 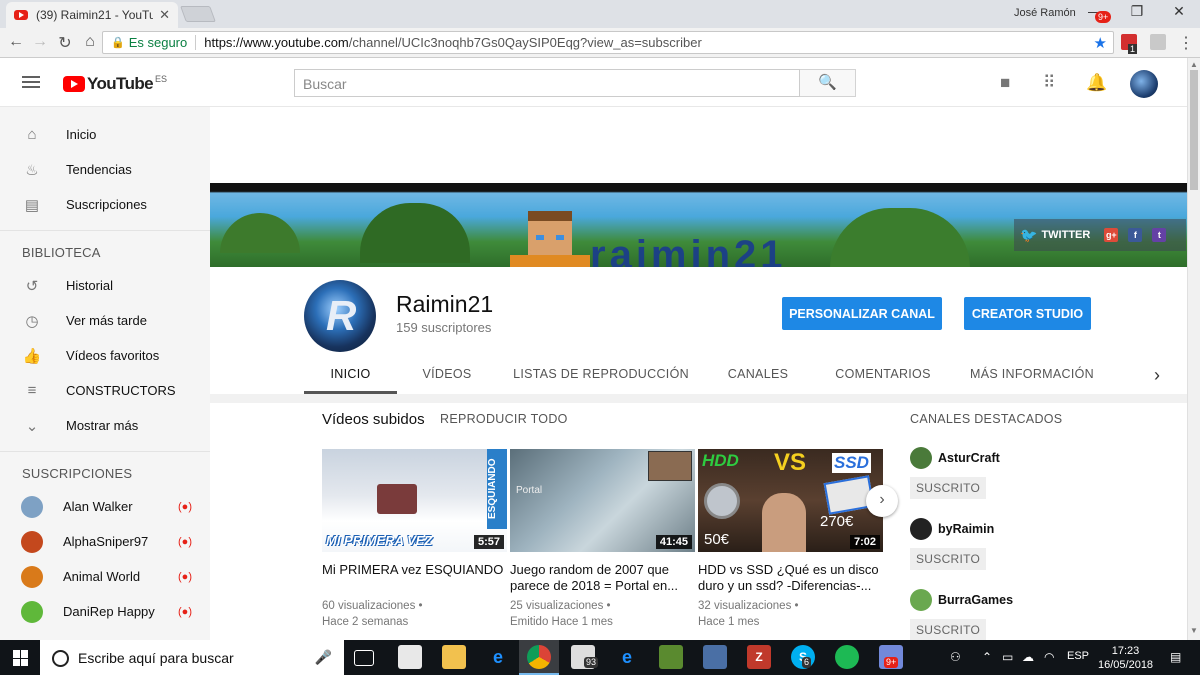 What do you see at coordinates (1007, 657) in the screenshot?
I see `battery-icon: ▭` at bounding box center [1007, 657].